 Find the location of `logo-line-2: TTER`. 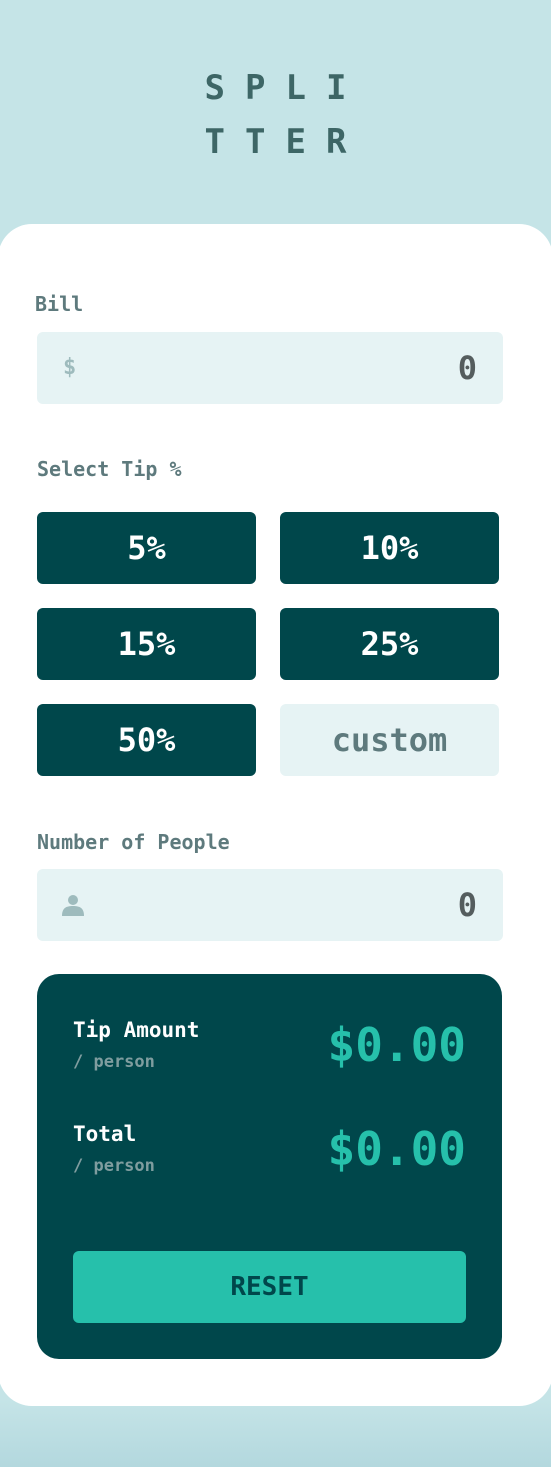

logo-line-2: TTER is located at coordinates (285, 142).